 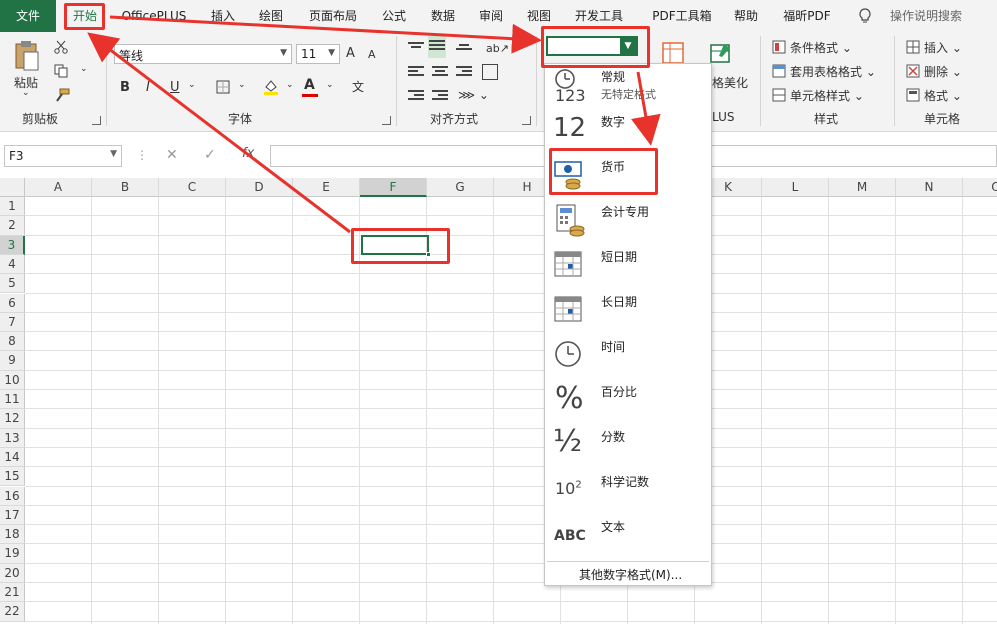 I want to click on arrow-cell-to-home, so click(x=219, y=133).